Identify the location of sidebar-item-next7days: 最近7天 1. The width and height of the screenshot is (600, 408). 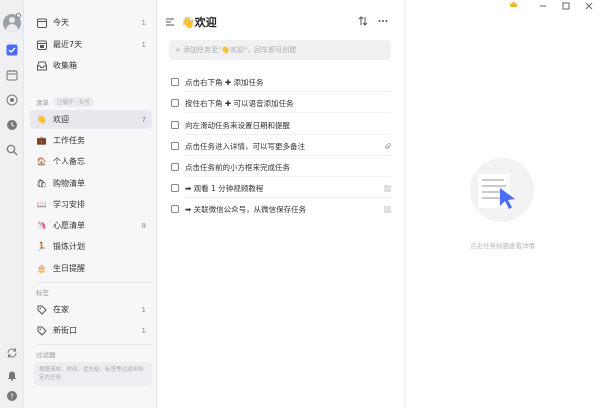
(91, 44).